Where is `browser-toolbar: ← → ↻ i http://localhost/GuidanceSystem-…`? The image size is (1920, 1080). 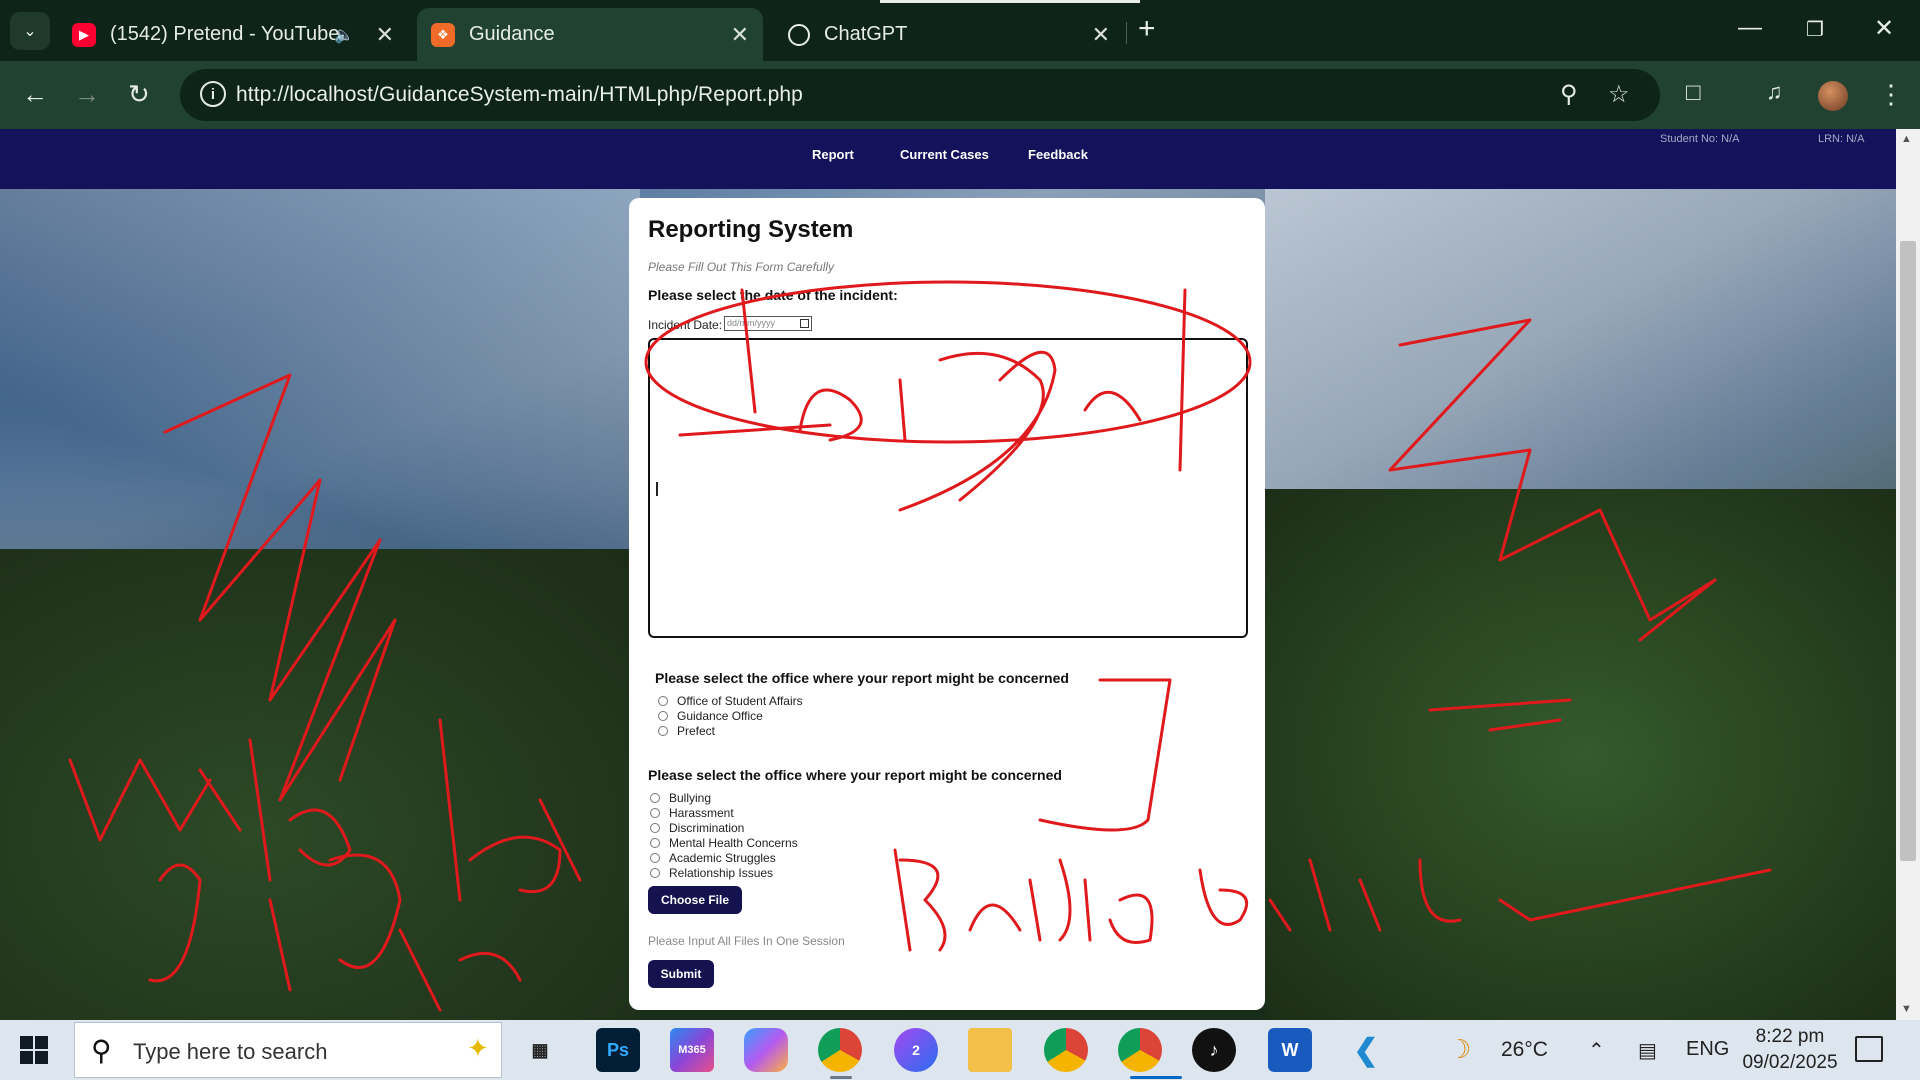 browser-toolbar: ← → ↻ i http://localhost/GuidanceSystem-… is located at coordinates (960, 95).